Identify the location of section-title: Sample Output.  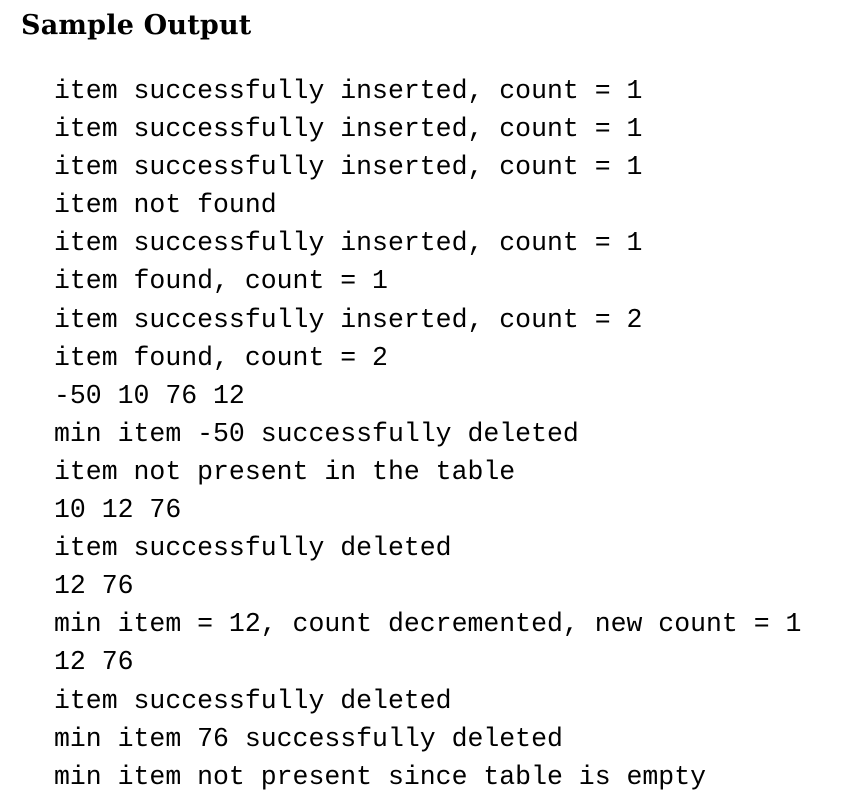
(136, 25).